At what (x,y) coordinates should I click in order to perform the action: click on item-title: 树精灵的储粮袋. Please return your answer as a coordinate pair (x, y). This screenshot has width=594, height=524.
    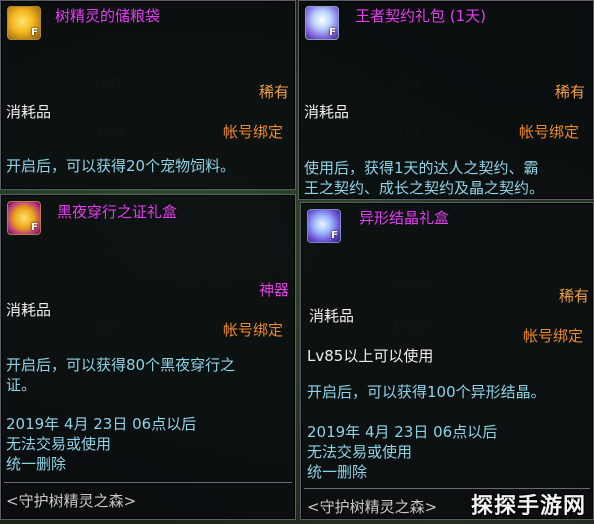
    Looking at the image, I should click on (108, 16).